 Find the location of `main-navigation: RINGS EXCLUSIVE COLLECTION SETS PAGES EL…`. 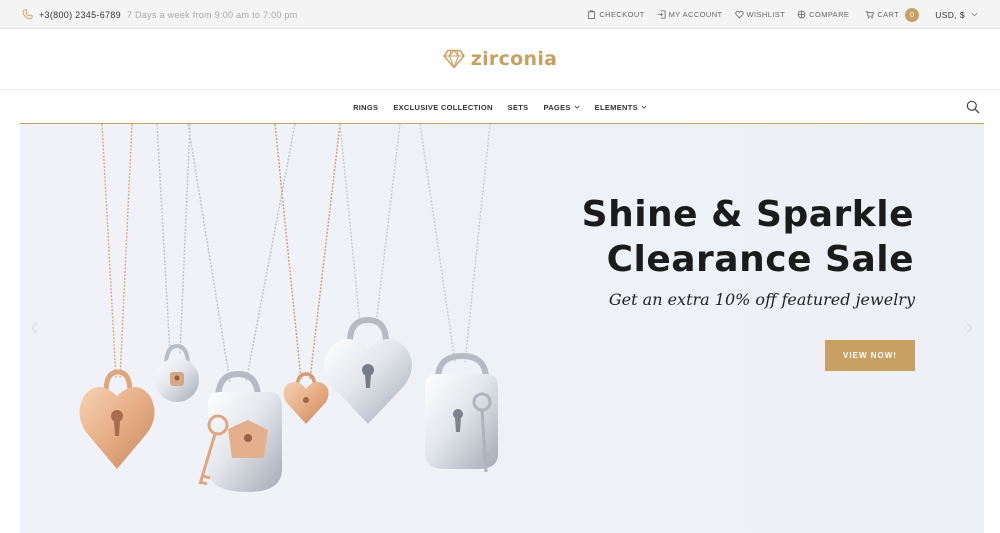

main-navigation: RINGS EXCLUSIVE COLLECTION SETS PAGES EL… is located at coordinates (500, 106).